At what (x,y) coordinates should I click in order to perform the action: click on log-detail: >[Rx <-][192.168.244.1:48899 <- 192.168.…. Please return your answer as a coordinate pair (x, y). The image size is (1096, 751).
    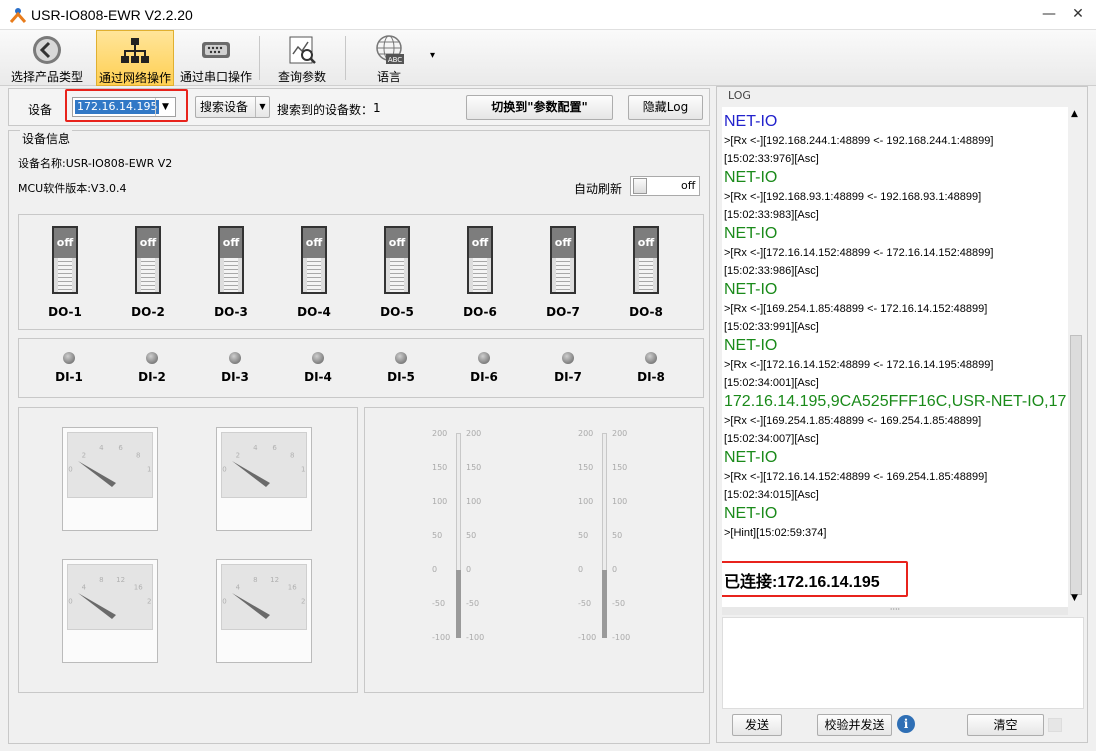
    Looking at the image, I should click on (859, 141).